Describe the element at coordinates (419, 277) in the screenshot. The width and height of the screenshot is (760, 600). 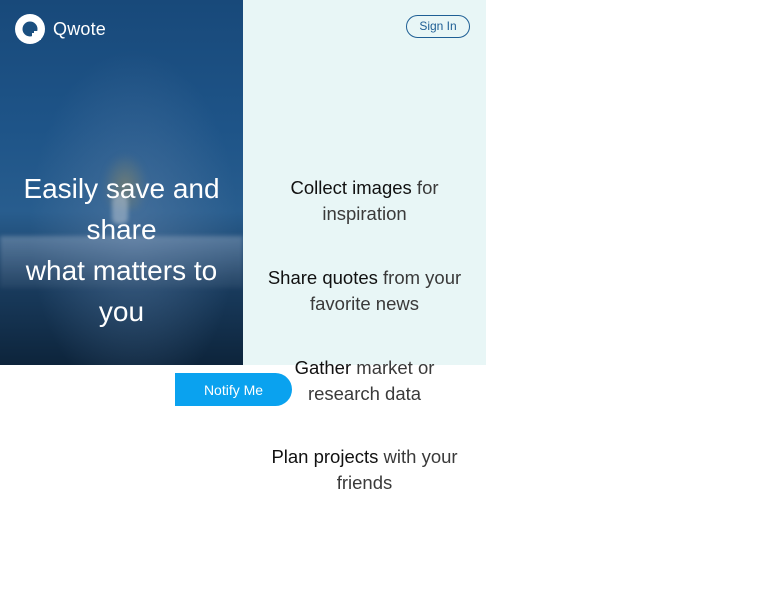
I see `feature-text: from your` at that location.